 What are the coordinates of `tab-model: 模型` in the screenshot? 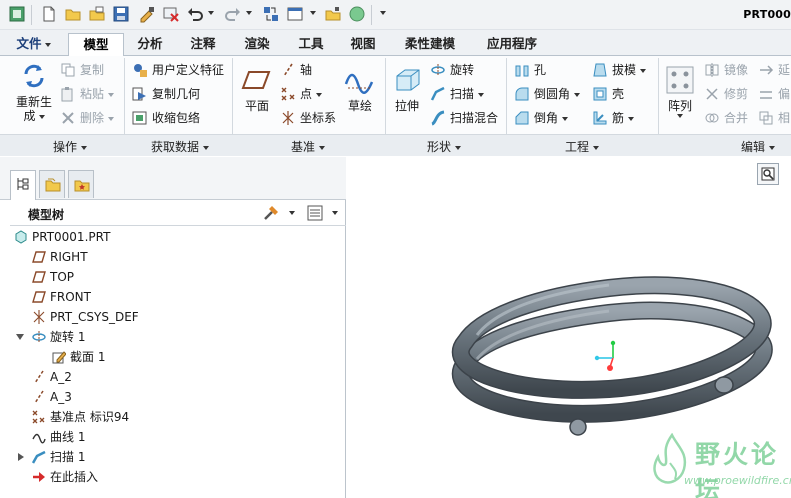 It's located at (96, 45).